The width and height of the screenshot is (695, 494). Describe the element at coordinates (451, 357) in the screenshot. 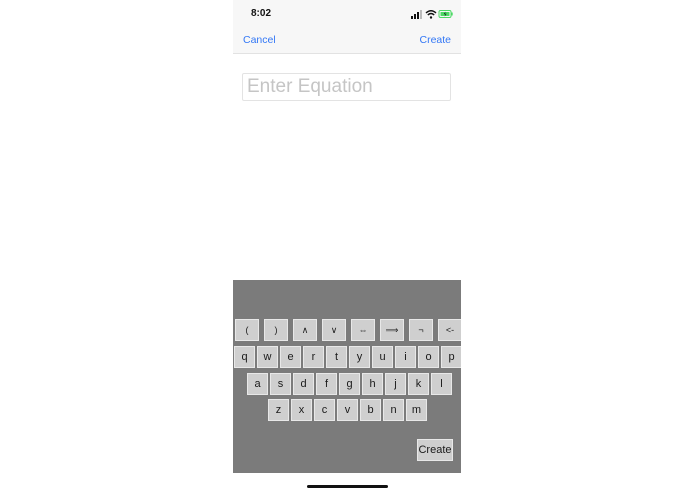

I see `letter-key-9: p` at that location.